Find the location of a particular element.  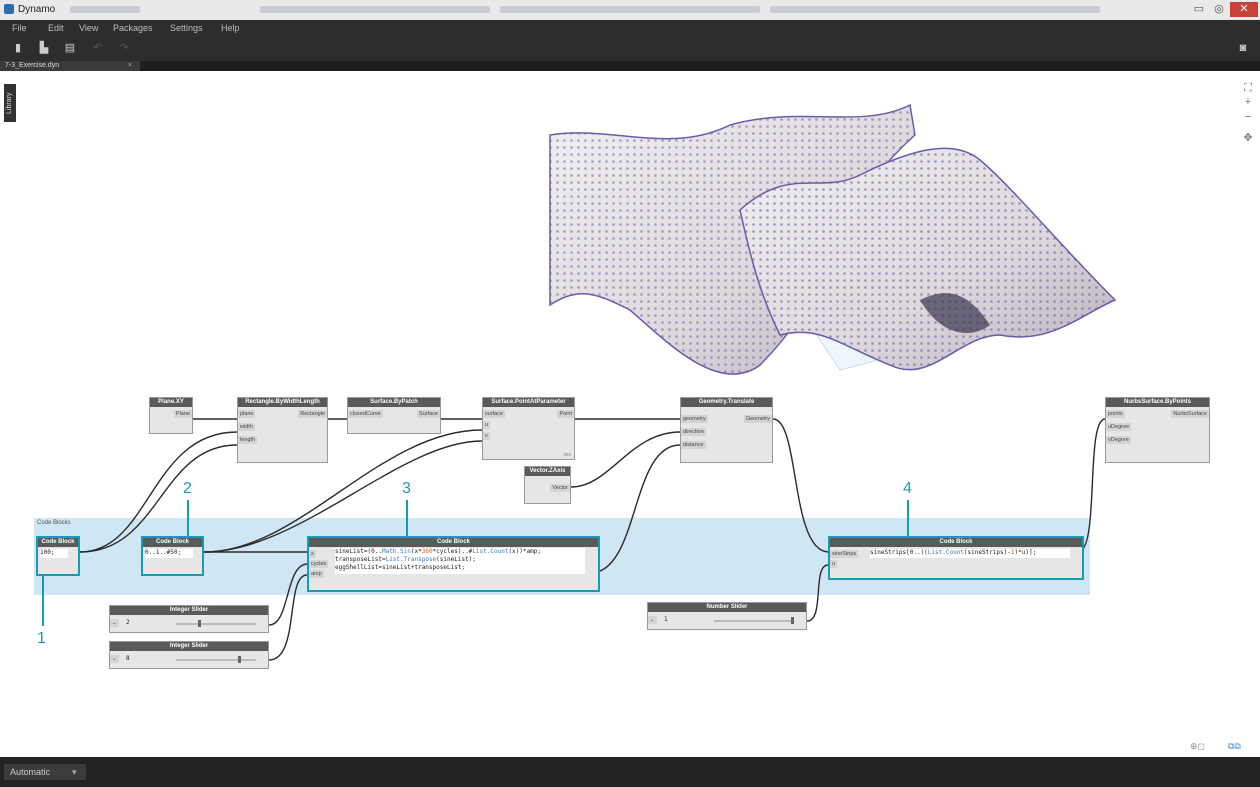

node-title: Rectangle.ByWidthLength is located at coordinates (282, 402).